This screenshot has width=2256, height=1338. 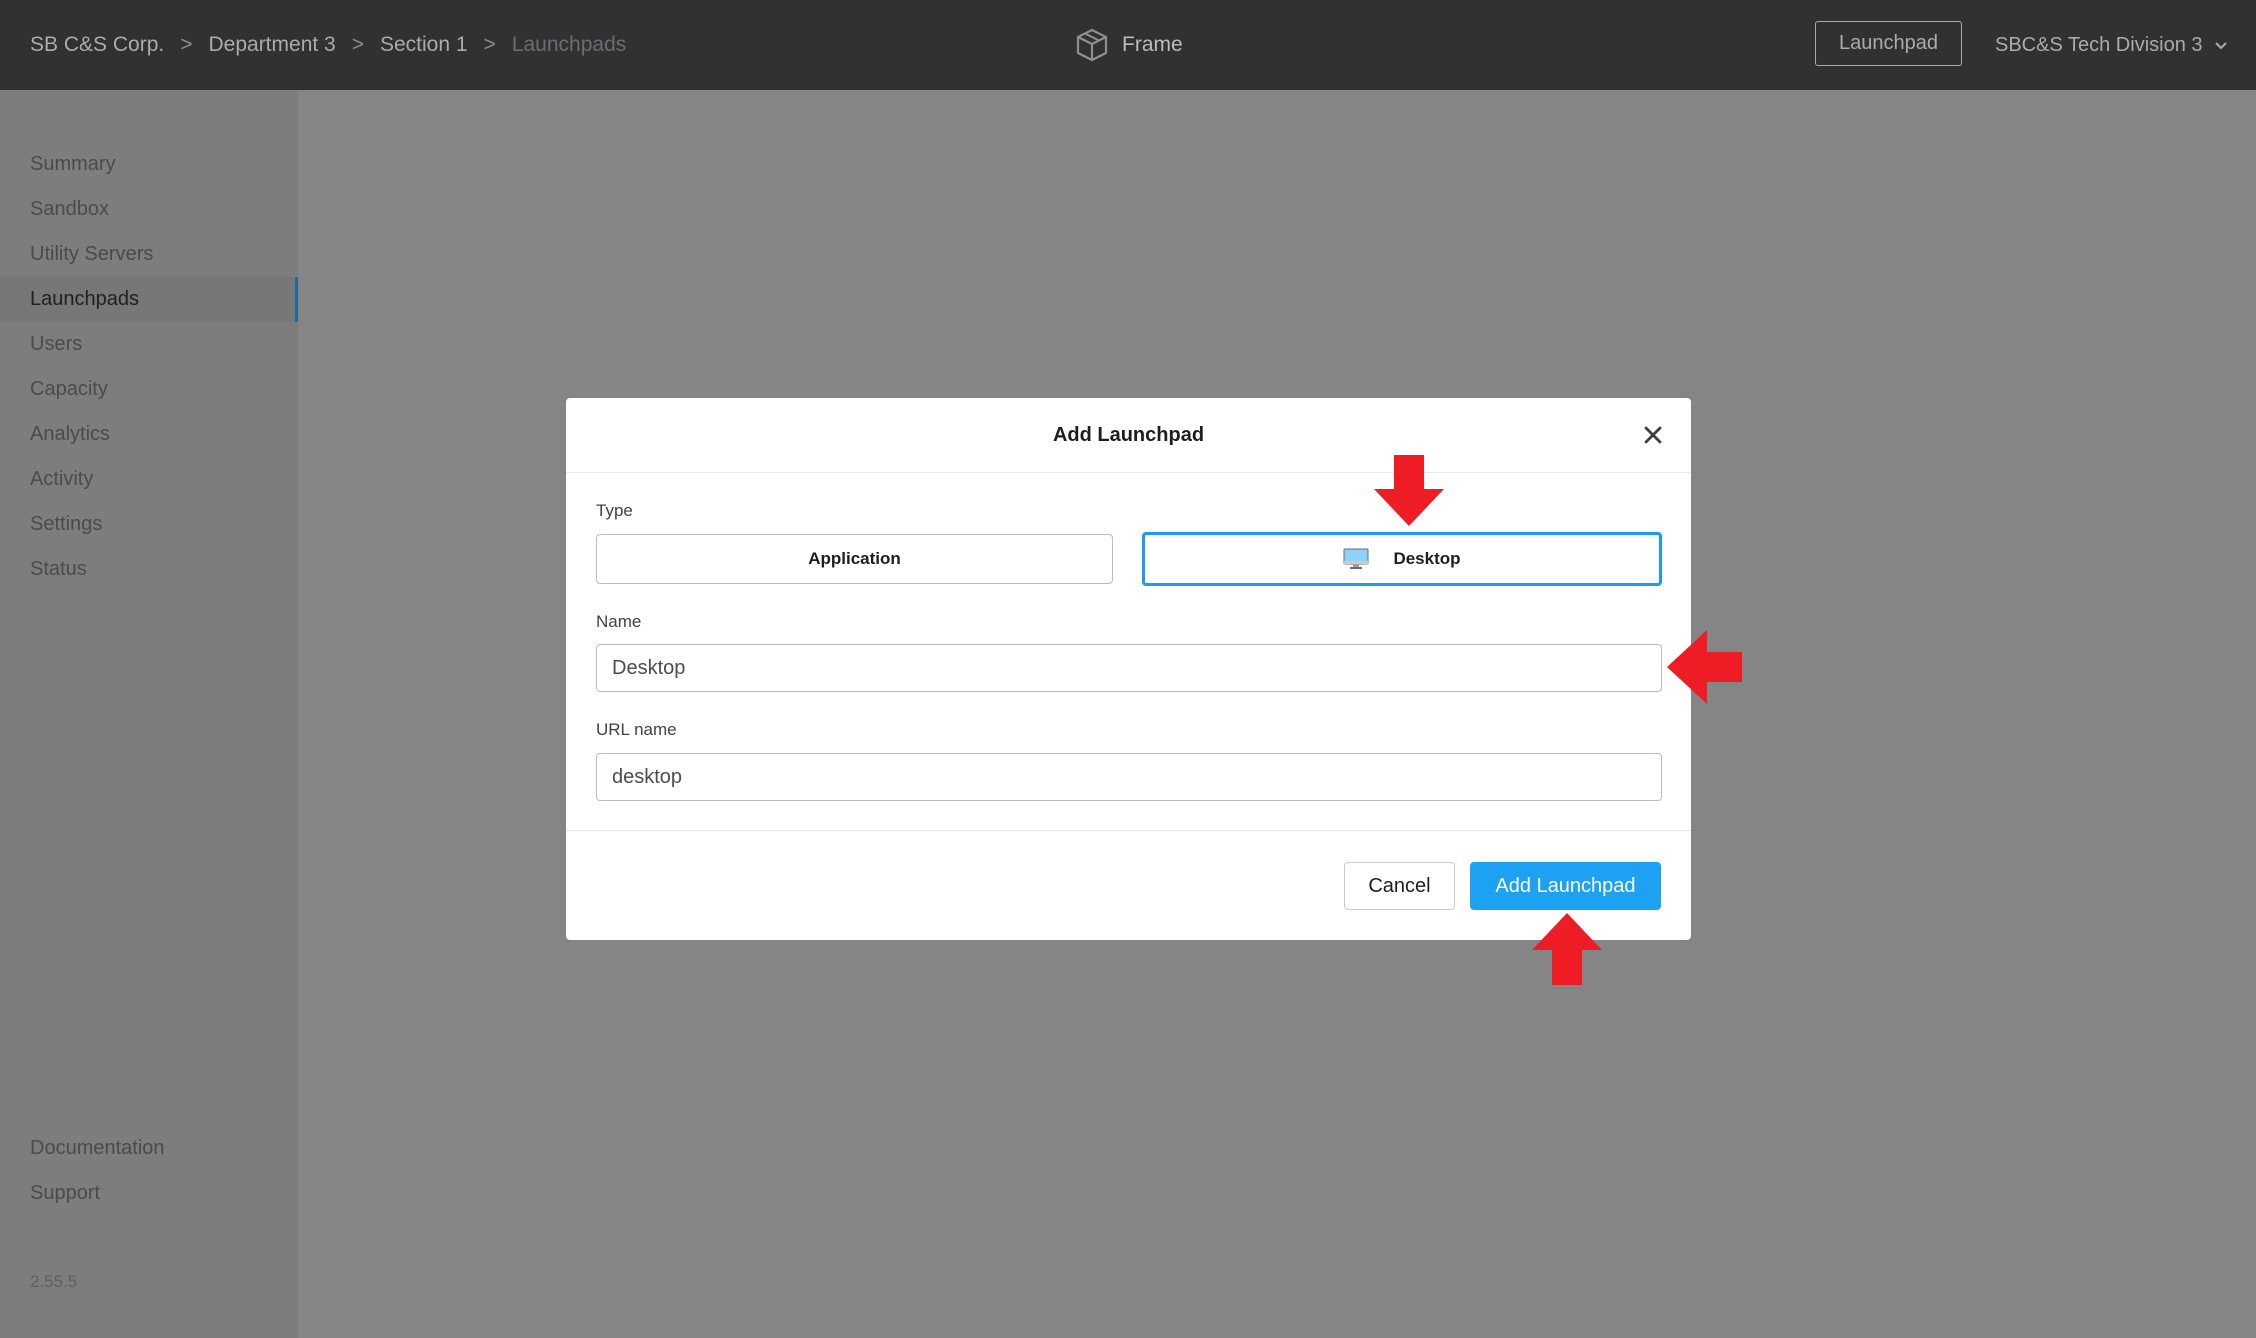 I want to click on type-option-label: Desktop, so click(x=1427, y=558).